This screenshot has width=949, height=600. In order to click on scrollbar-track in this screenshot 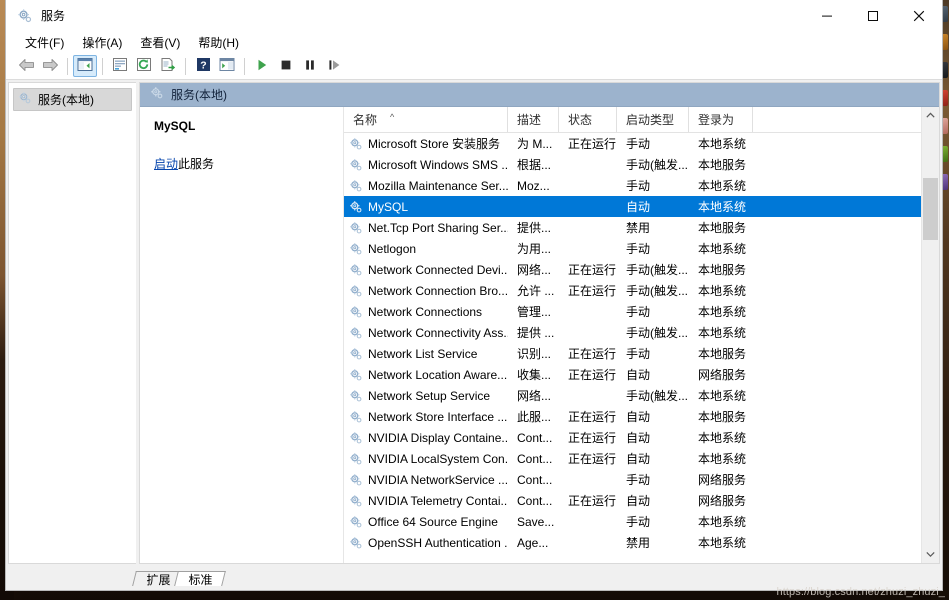, I will do `click(930, 335)`.